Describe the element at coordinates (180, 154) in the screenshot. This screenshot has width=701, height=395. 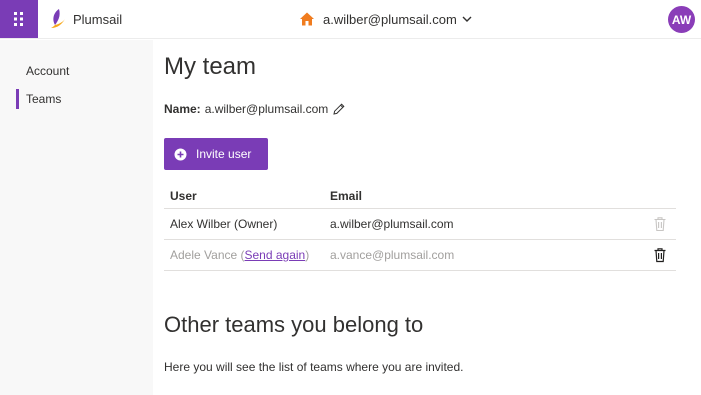
I see `add-circle-icon` at that location.